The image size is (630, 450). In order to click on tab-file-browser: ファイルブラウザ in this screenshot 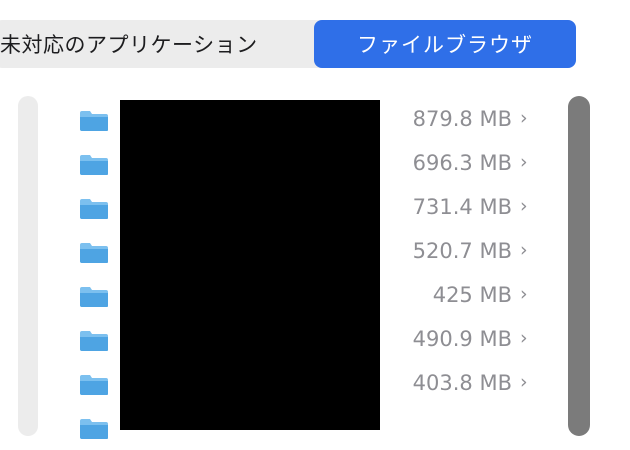, I will do `click(445, 44)`.